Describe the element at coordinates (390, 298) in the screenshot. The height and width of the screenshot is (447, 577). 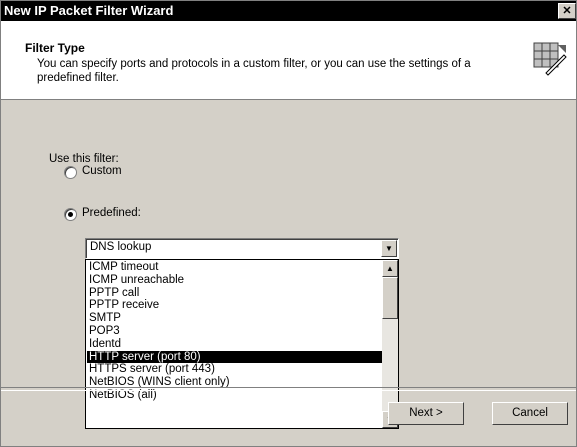
I see `scroll-thumb` at that location.